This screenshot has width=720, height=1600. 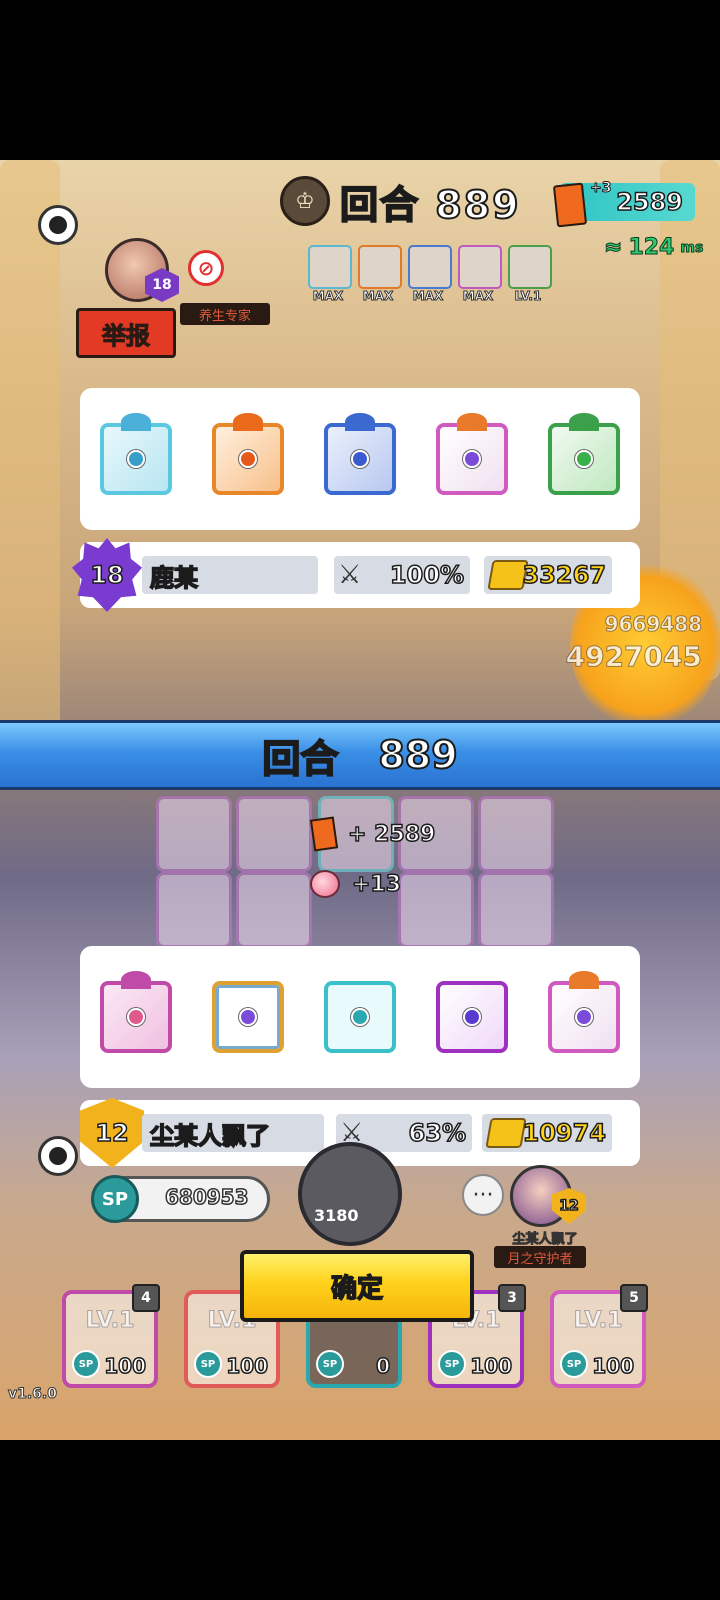 What do you see at coordinates (478, 296) in the screenshot?
I see `small-dice-level-4: MAX` at bounding box center [478, 296].